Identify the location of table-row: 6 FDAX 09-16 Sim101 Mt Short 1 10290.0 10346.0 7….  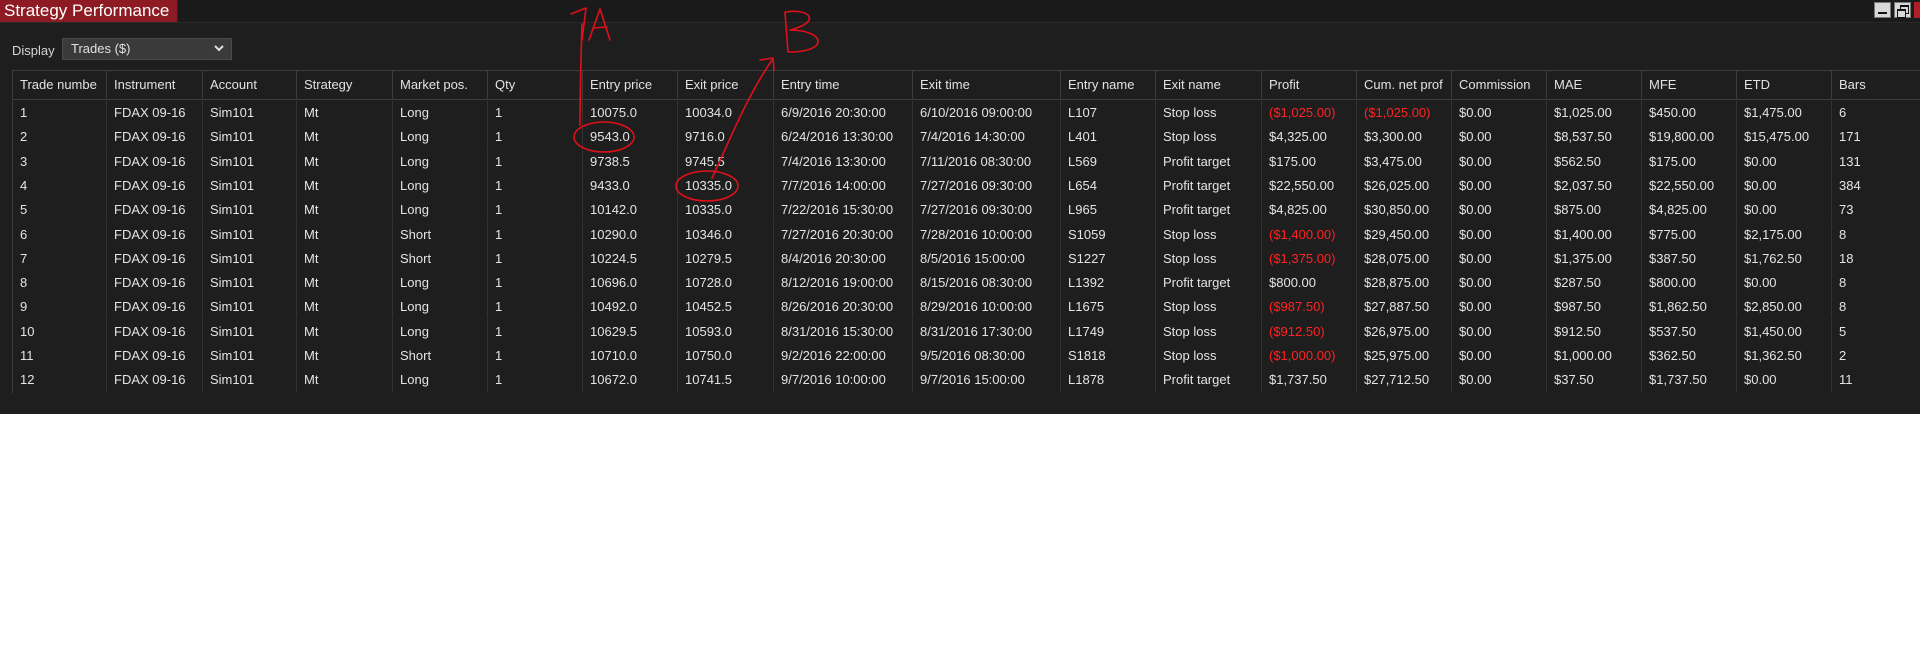
(966, 234).